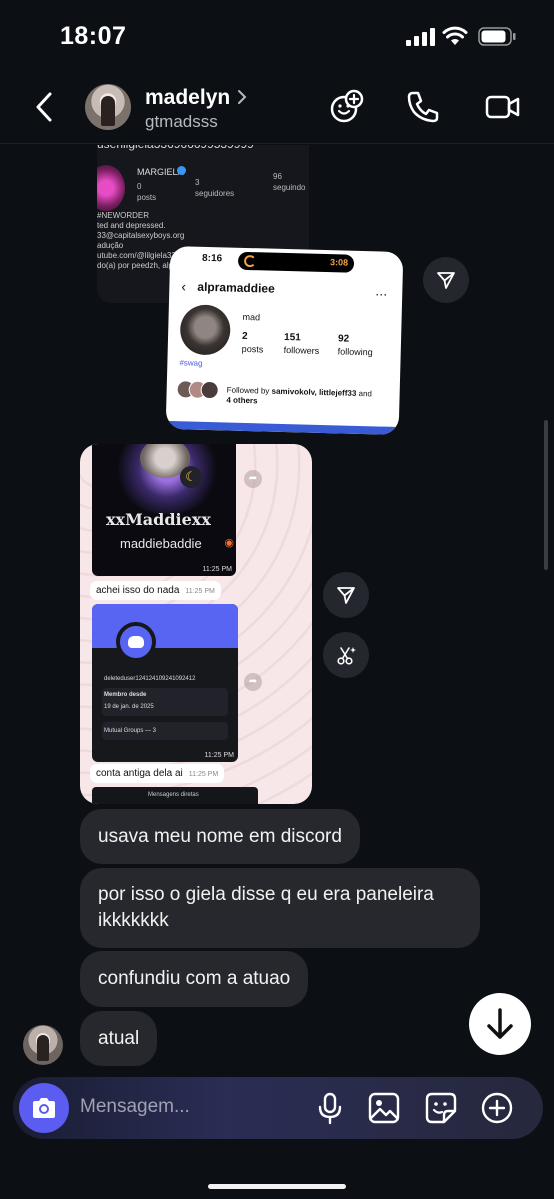  What do you see at coordinates (181, 170) in the screenshot?
I see `verified-badge-icon` at bounding box center [181, 170].